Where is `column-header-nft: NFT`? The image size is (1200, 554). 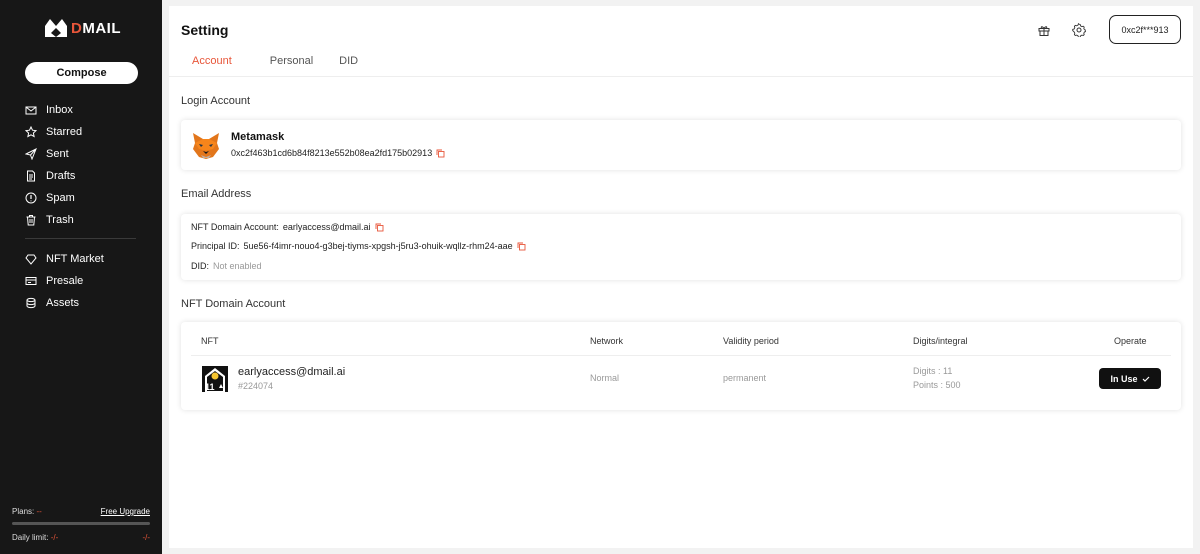
column-header-nft: NFT is located at coordinates (210, 341).